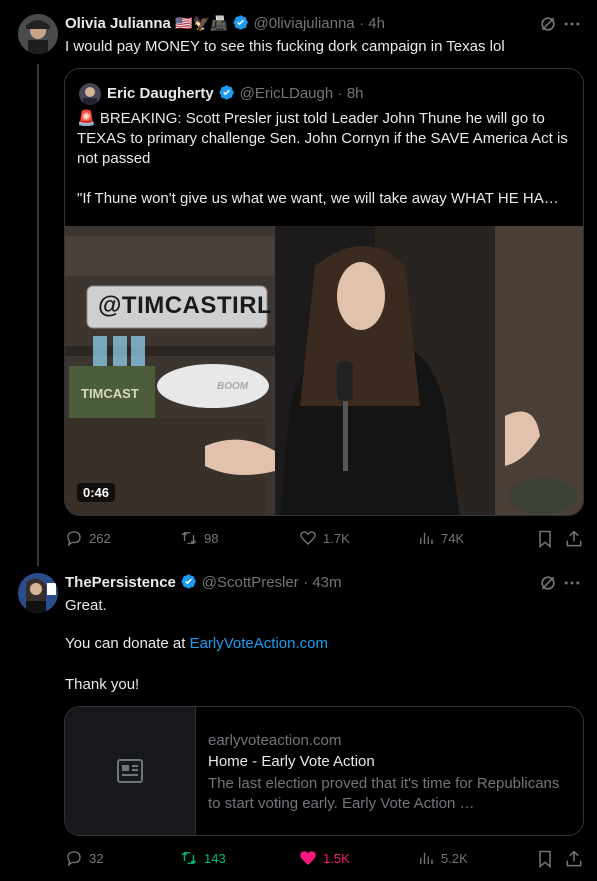 This screenshot has width=597, height=881. What do you see at coordinates (211, 538) in the screenshot?
I see `repost-count: 98` at bounding box center [211, 538].